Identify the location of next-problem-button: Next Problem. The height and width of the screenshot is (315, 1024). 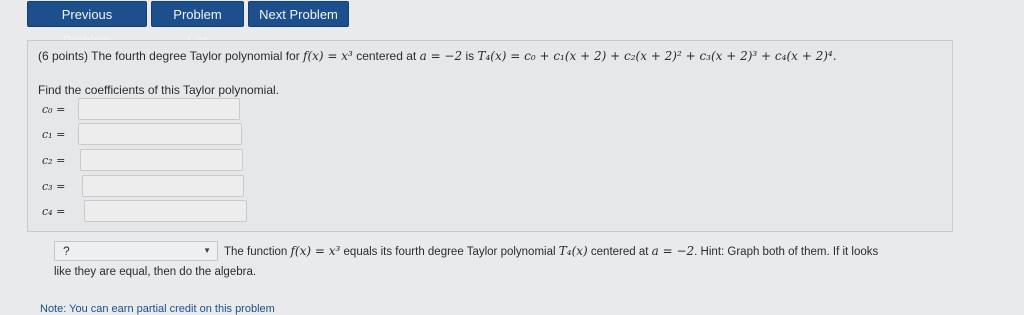
(298, 14).